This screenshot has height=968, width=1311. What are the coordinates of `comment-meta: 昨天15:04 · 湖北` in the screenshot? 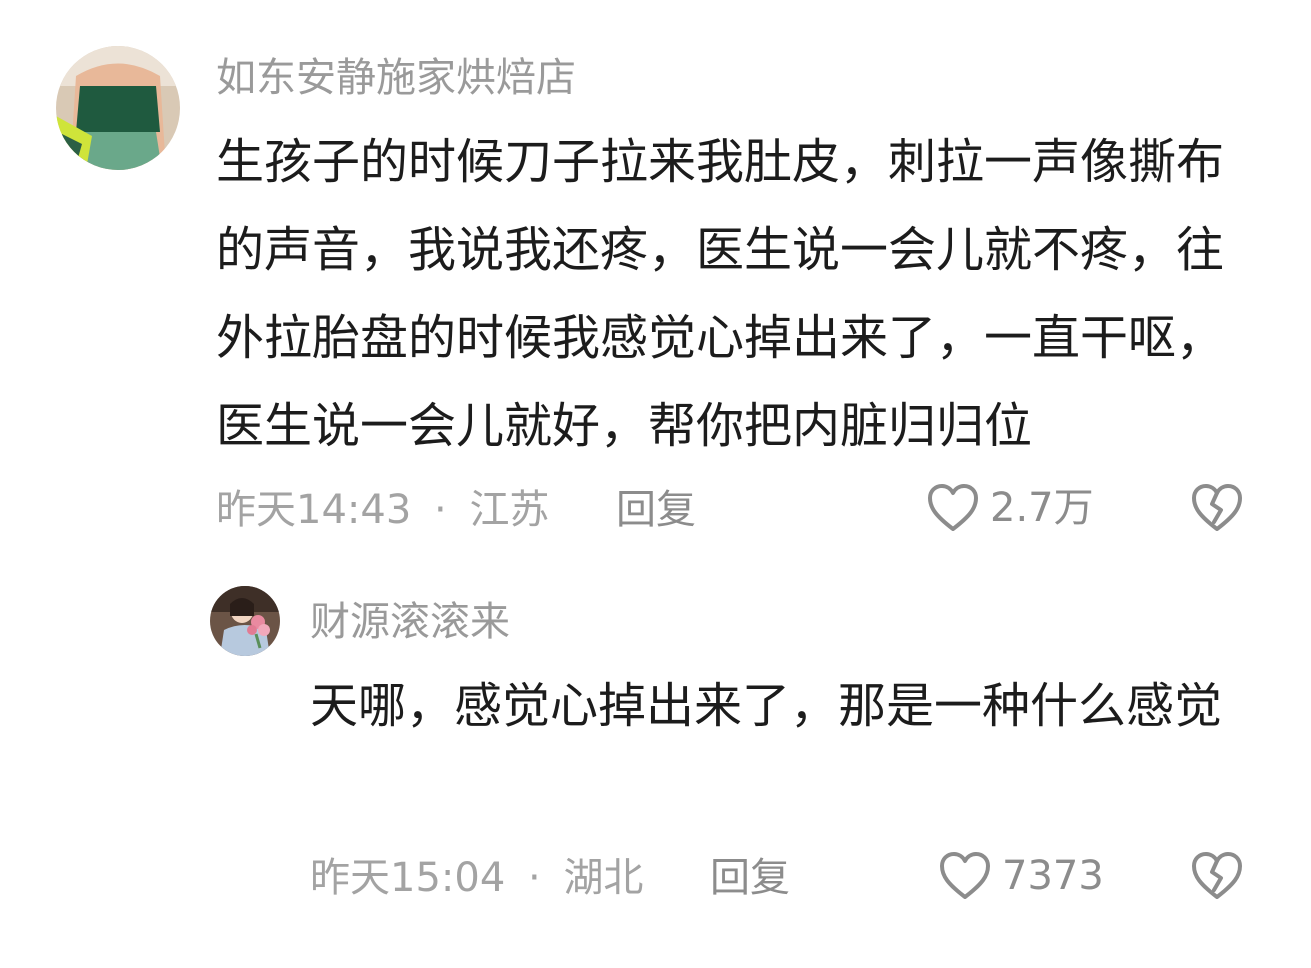 It's located at (476, 878).